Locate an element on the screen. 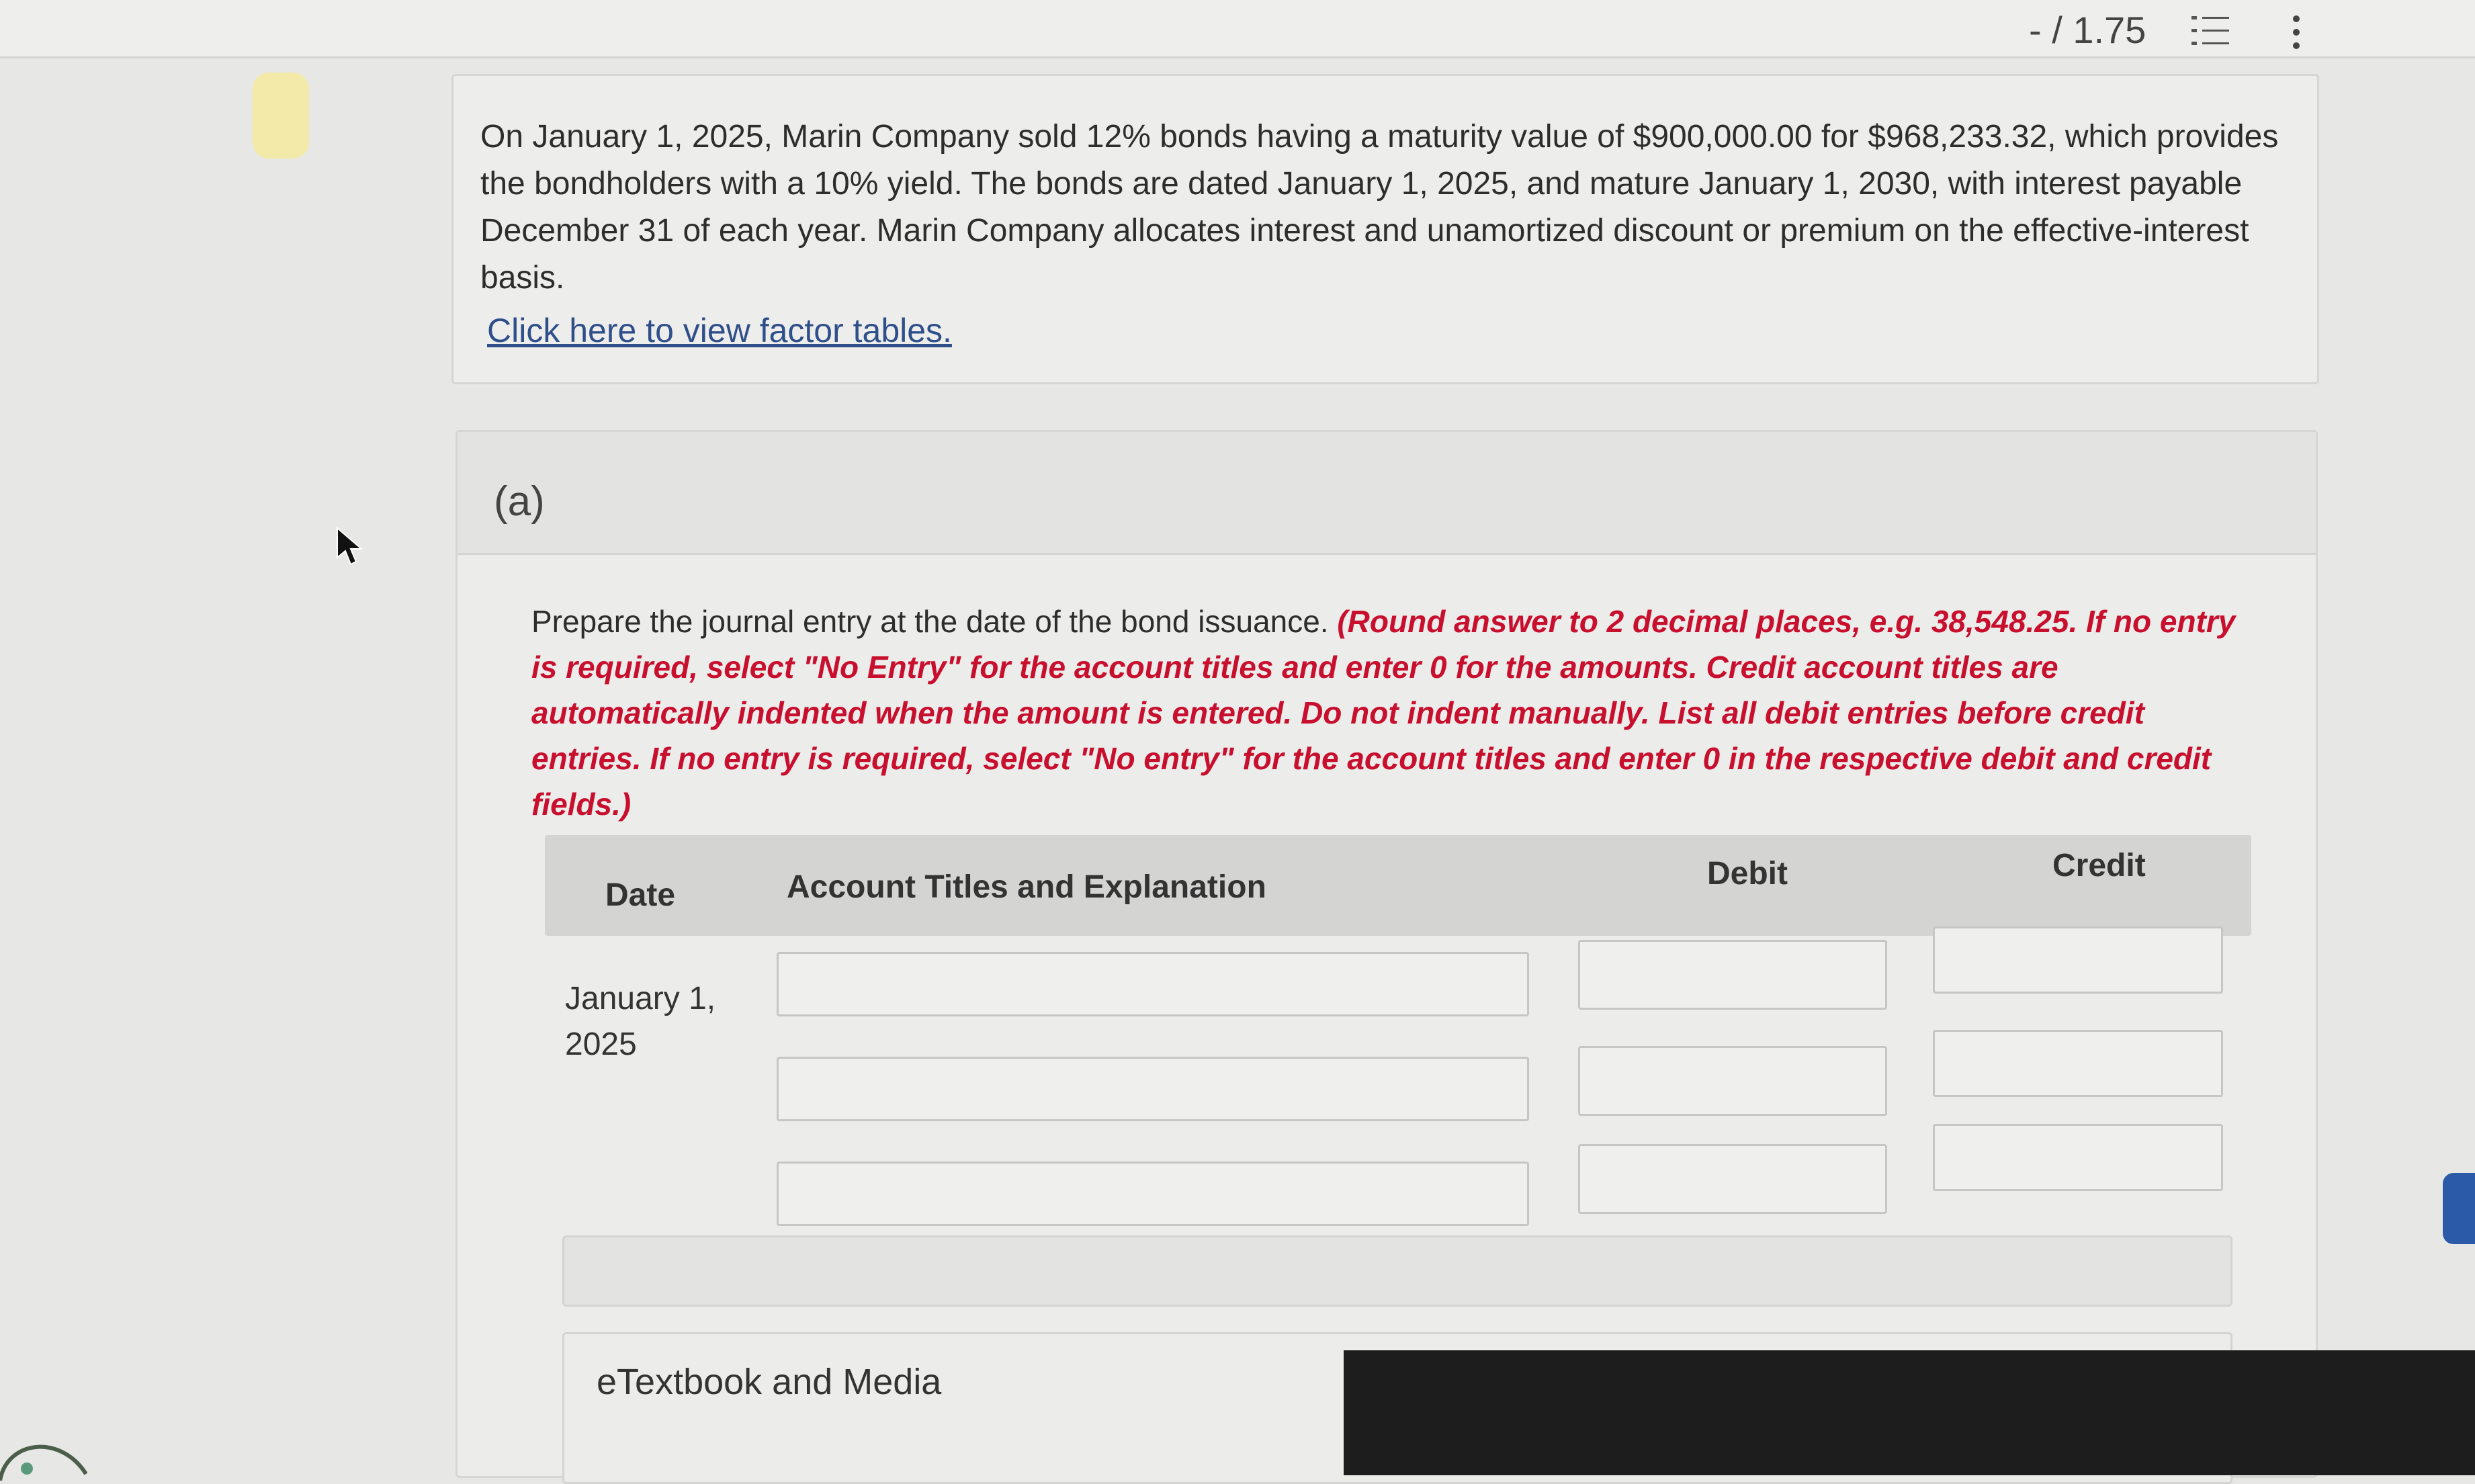 Image resolution: width=2475 pixels, height=1484 pixels. answer-footer-bar is located at coordinates (1397, 1271).